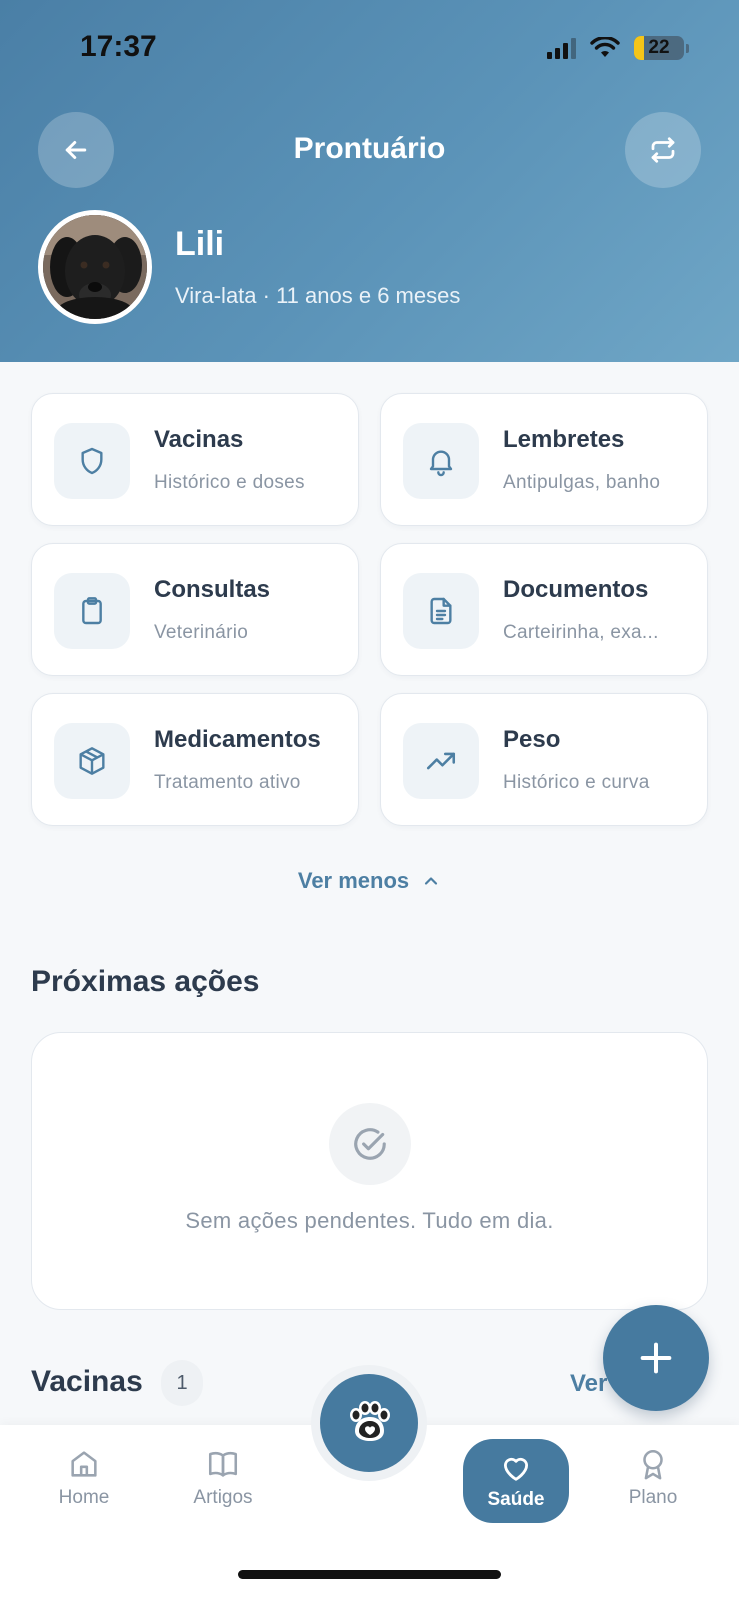 This screenshot has width=739, height=1600. I want to click on signal-icon, so click(561, 48).